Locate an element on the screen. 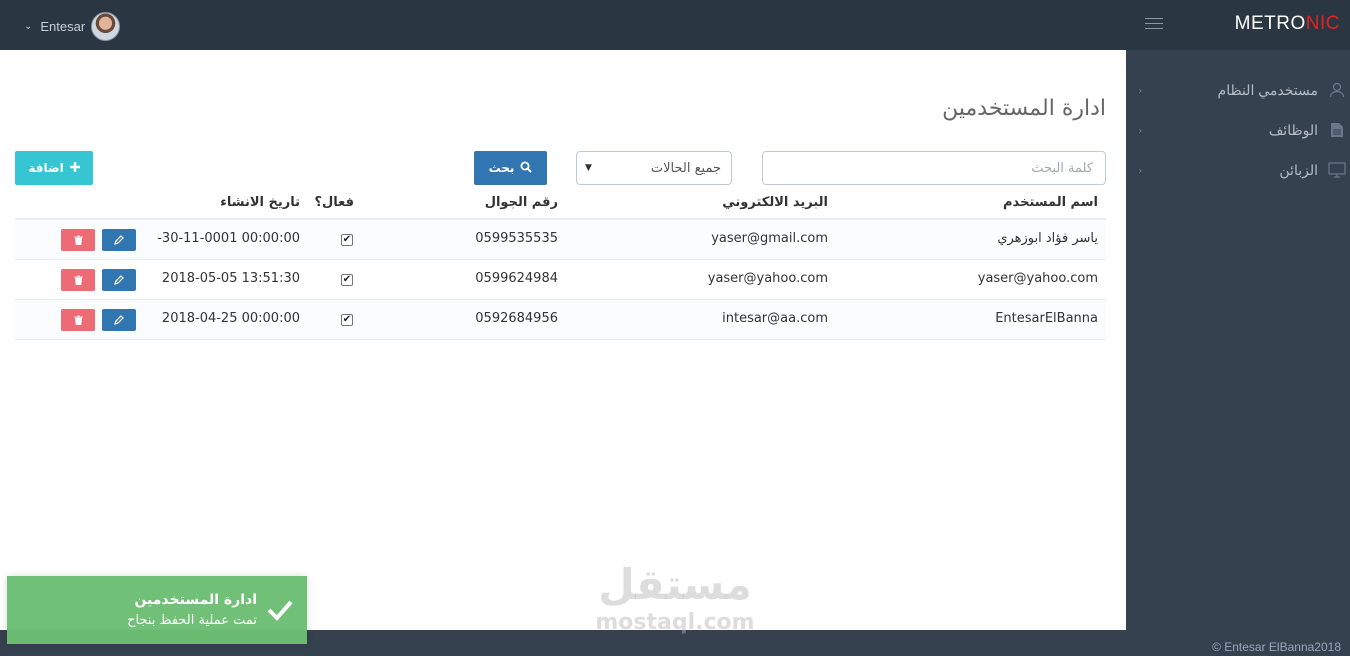  add-button: اضافة is located at coordinates (54, 168).